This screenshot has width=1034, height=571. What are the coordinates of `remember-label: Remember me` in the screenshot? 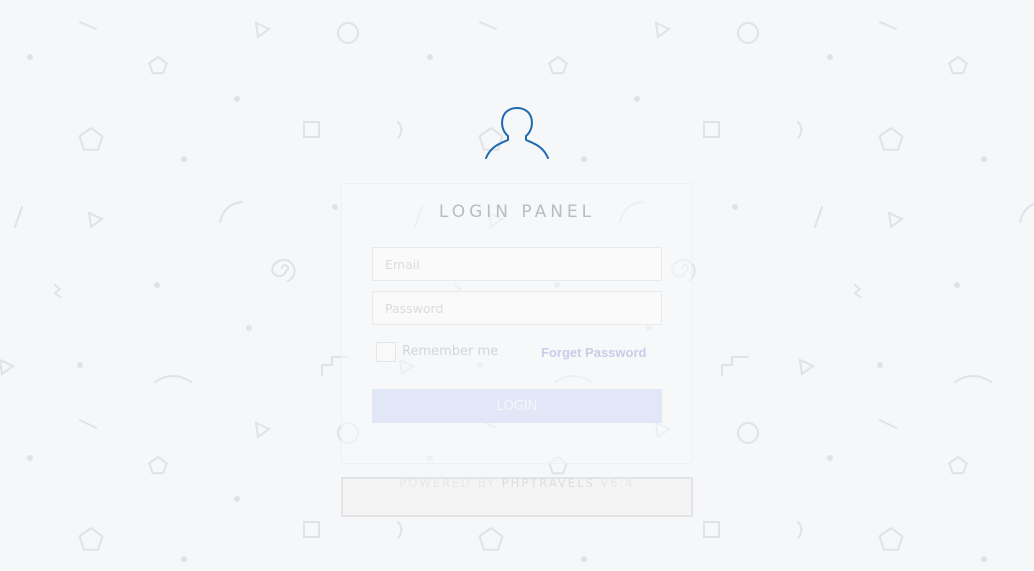 It's located at (450, 351).